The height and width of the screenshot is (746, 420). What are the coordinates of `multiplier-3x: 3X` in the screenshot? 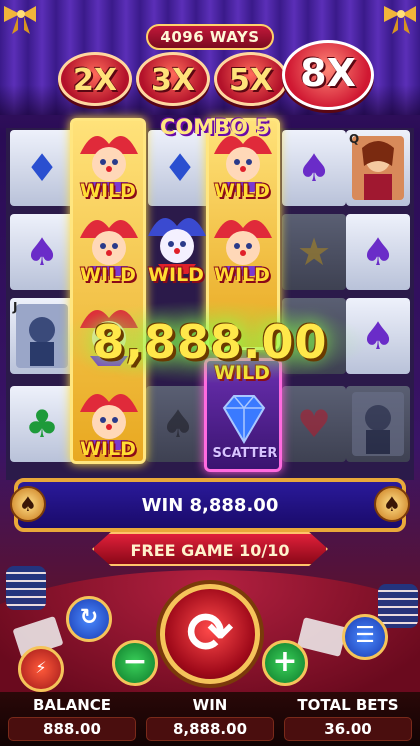 It's located at (173, 79).